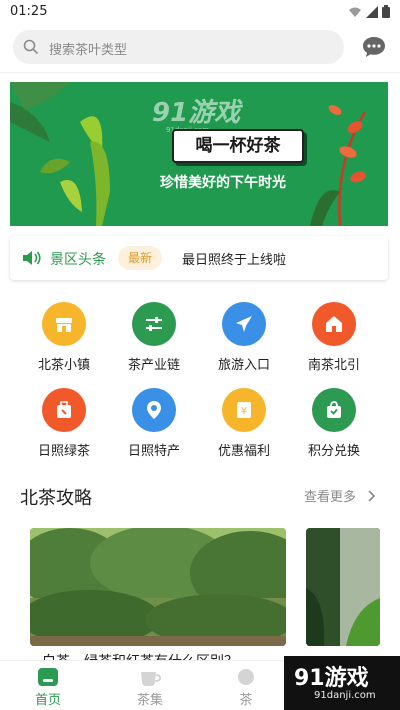 Image resolution: width=400 pixels, height=710 pixels. I want to click on search-placeholder: 搜索茶叶类型, so click(88, 50).